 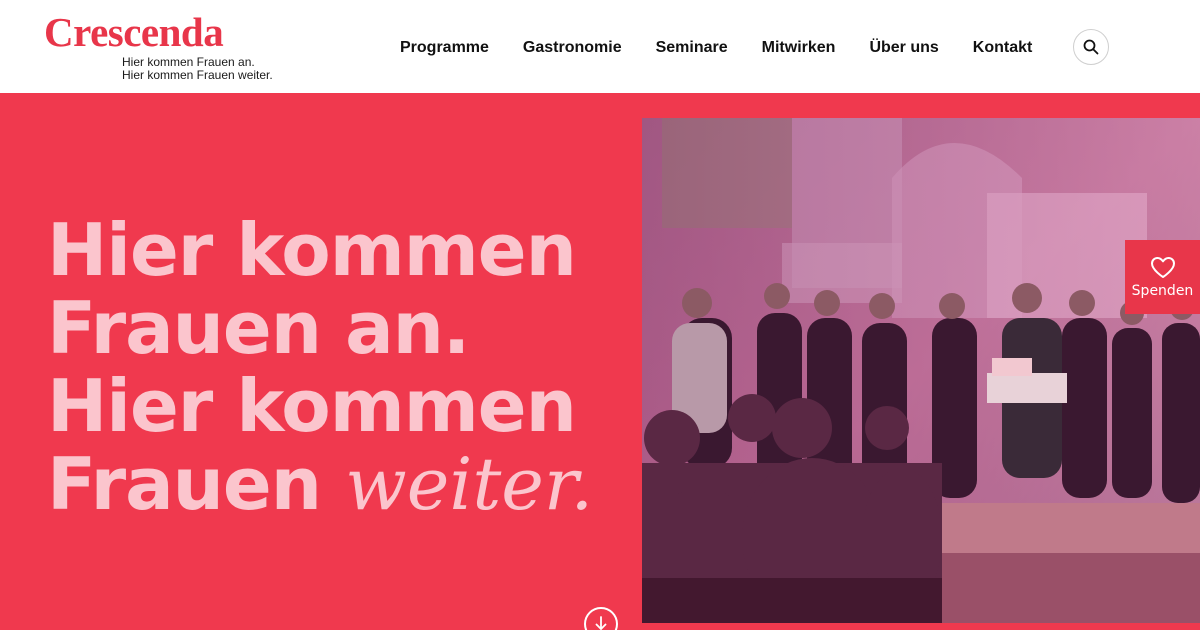 What do you see at coordinates (312, 406) in the screenshot?
I see `headline-line-3: Hier kommen` at bounding box center [312, 406].